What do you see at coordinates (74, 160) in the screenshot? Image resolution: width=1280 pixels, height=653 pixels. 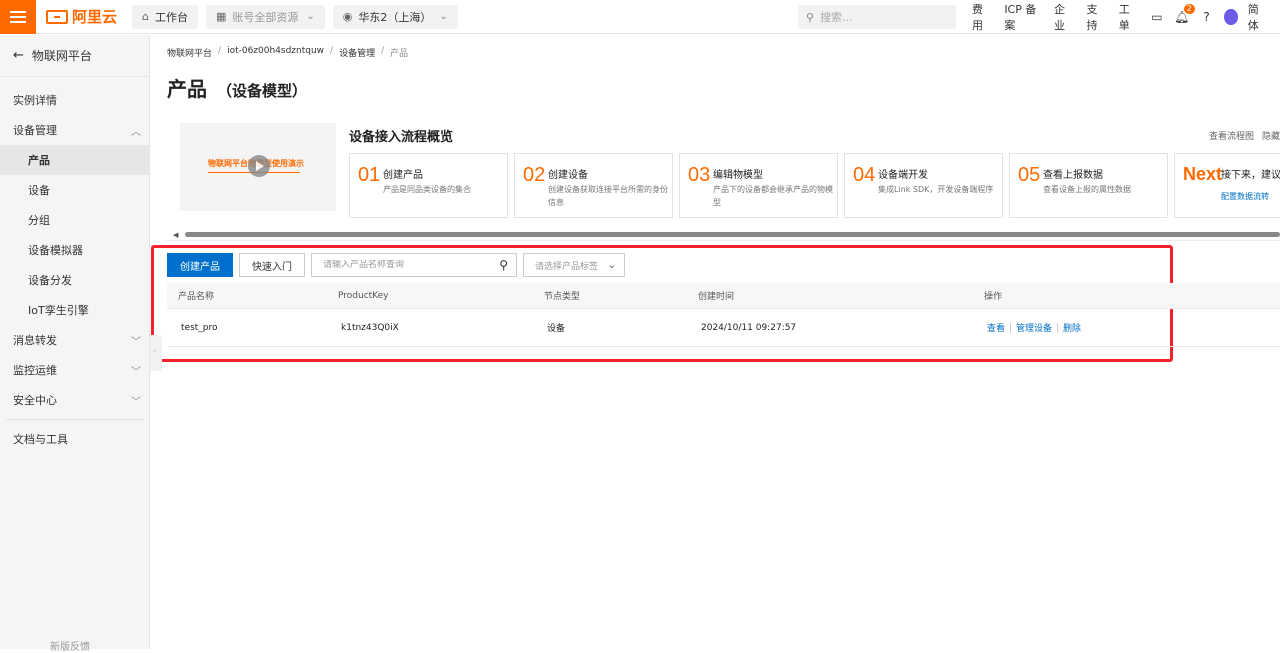 I see `sidebar-item-products: 产品` at bounding box center [74, 160].